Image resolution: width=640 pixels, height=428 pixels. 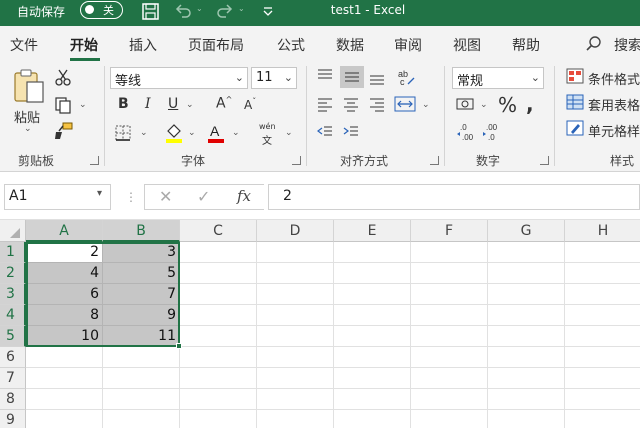 What do you see at coordinates (467, 45) in the screenshot?
I see `tab-view: 视图` at bounding box center [467, 45].